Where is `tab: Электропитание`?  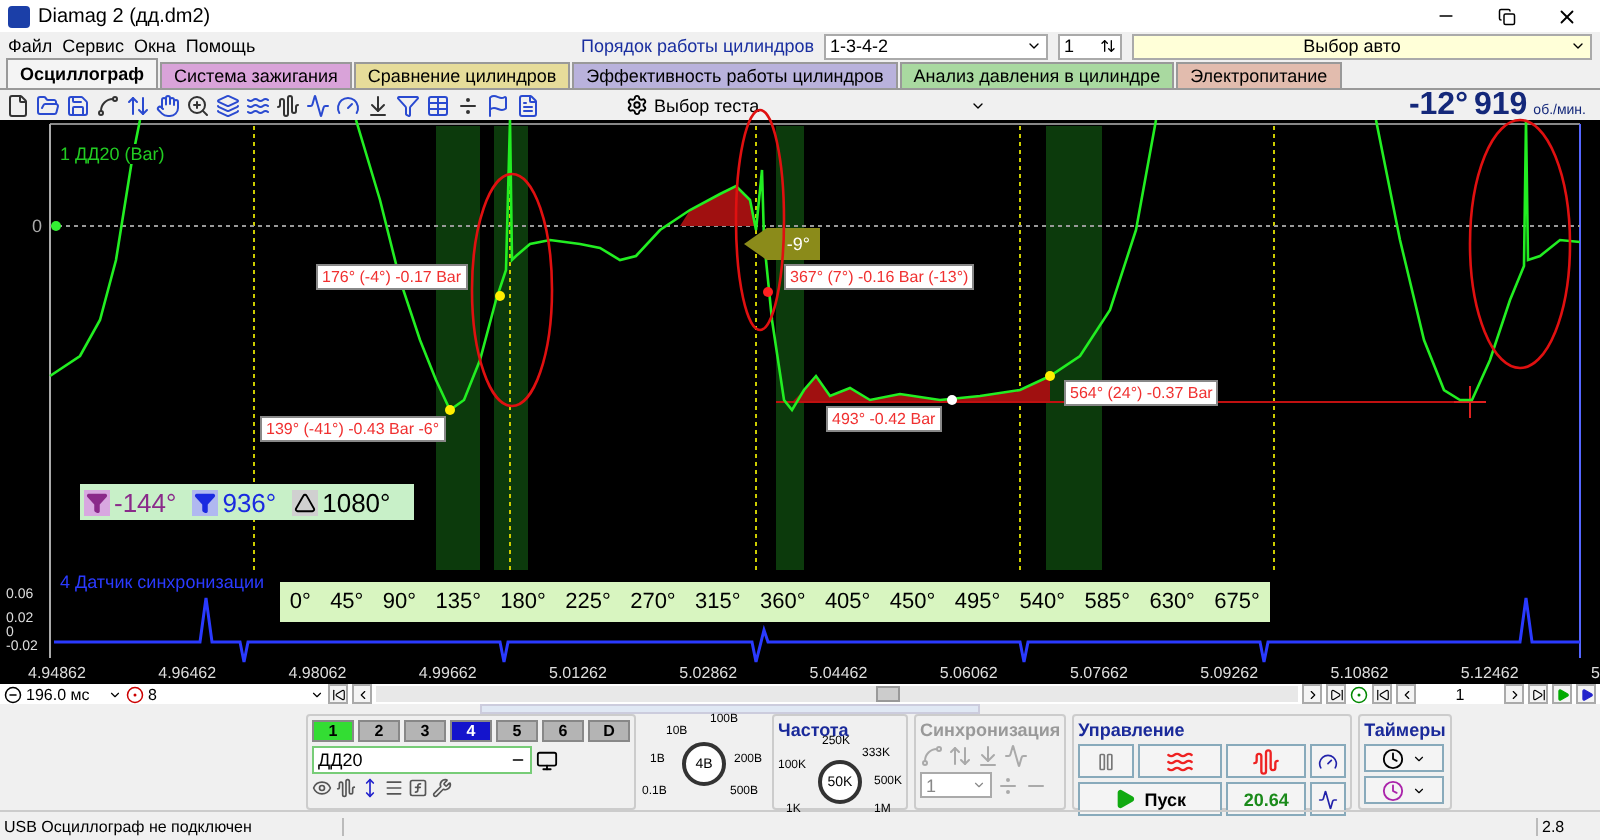 tab: Электропитание is located at coordinates (1259, 75).